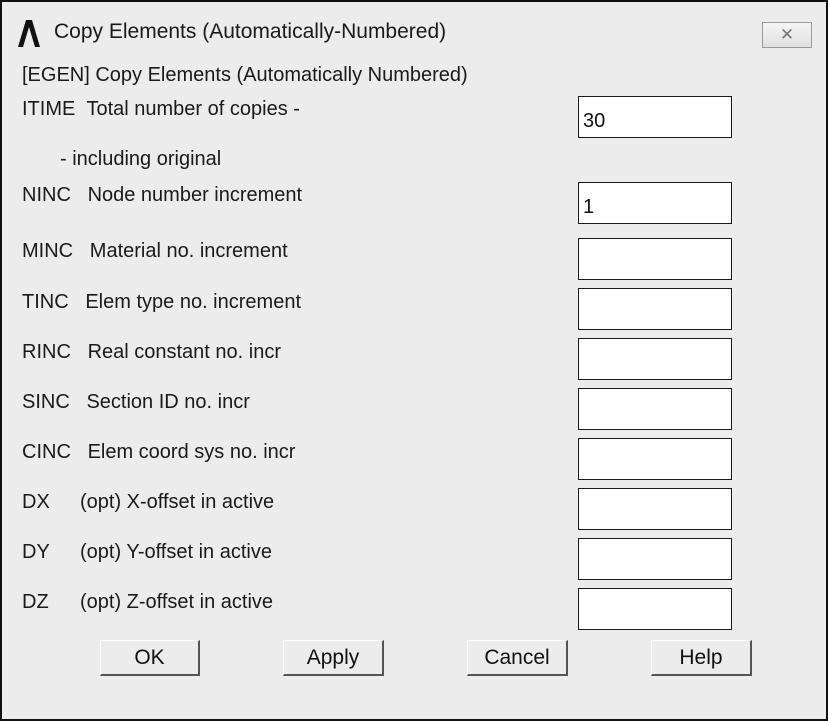  I want to click on minc-input, so click(655, 259).